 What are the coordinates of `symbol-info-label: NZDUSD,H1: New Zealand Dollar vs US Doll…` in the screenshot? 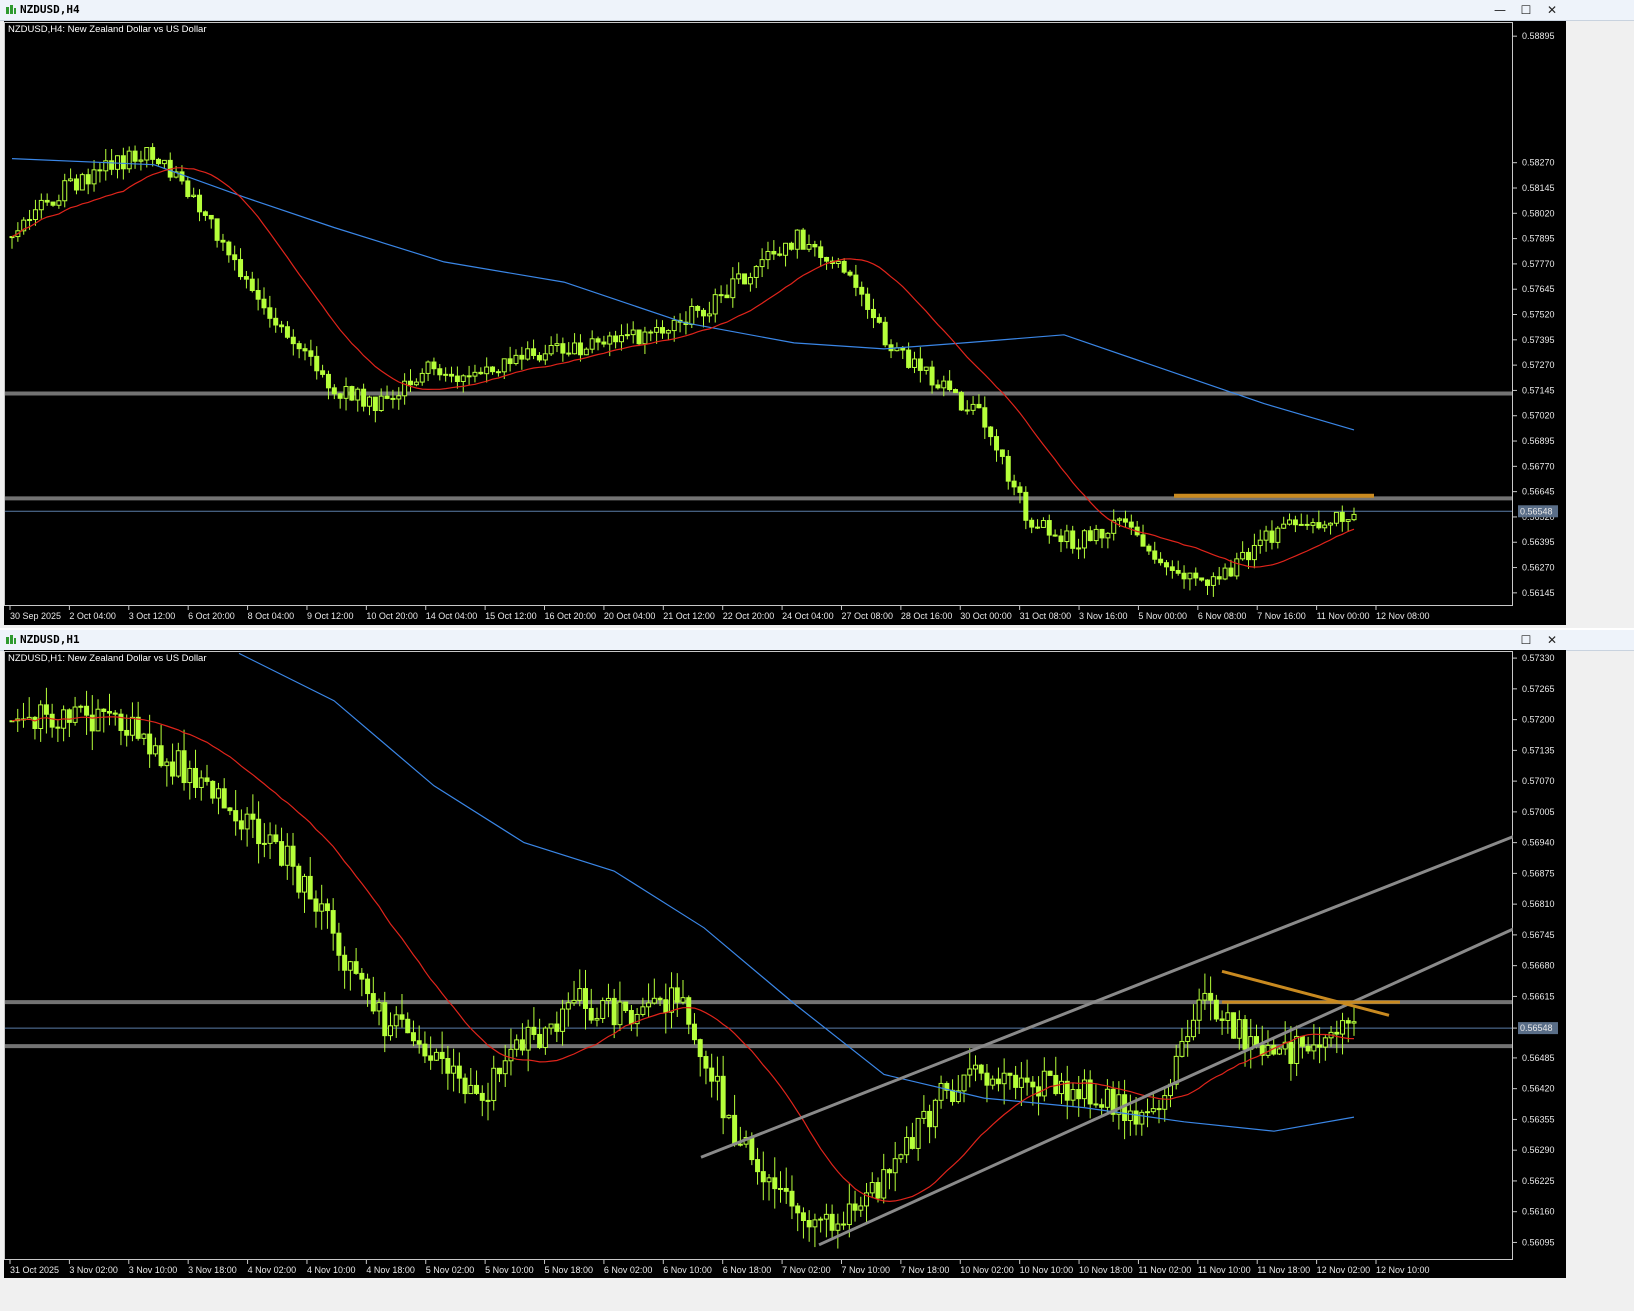 It's located at (107, 658).